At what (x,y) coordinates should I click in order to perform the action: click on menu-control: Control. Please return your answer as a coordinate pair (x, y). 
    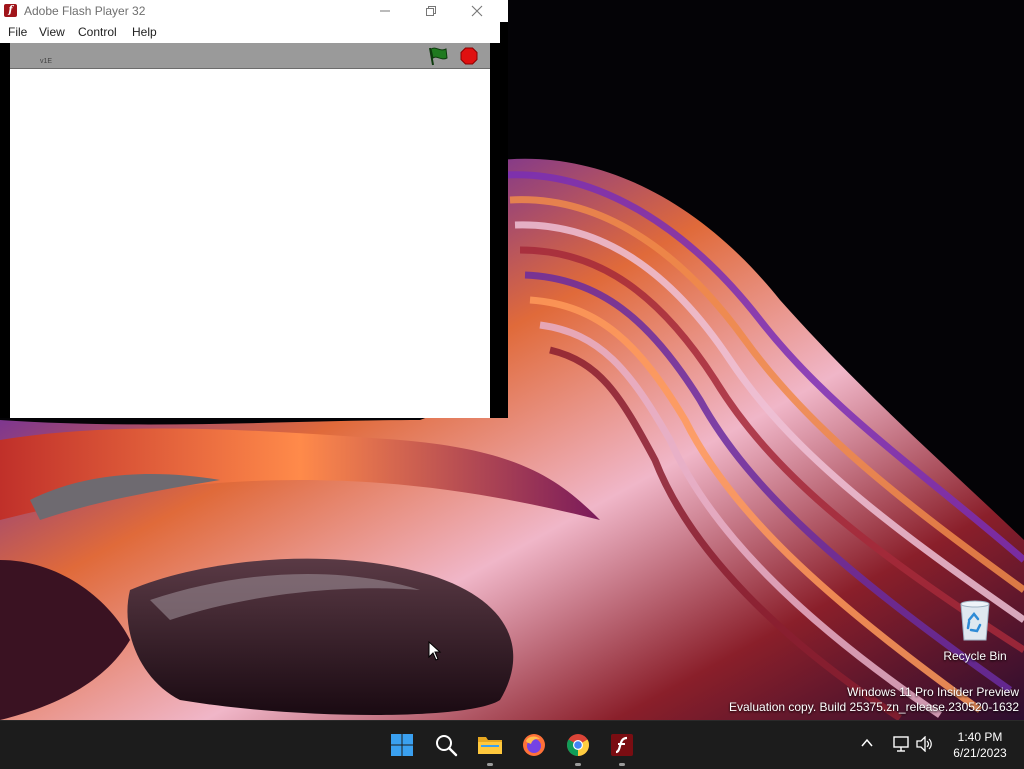
    Looking at the image, I should click on (97, 32).